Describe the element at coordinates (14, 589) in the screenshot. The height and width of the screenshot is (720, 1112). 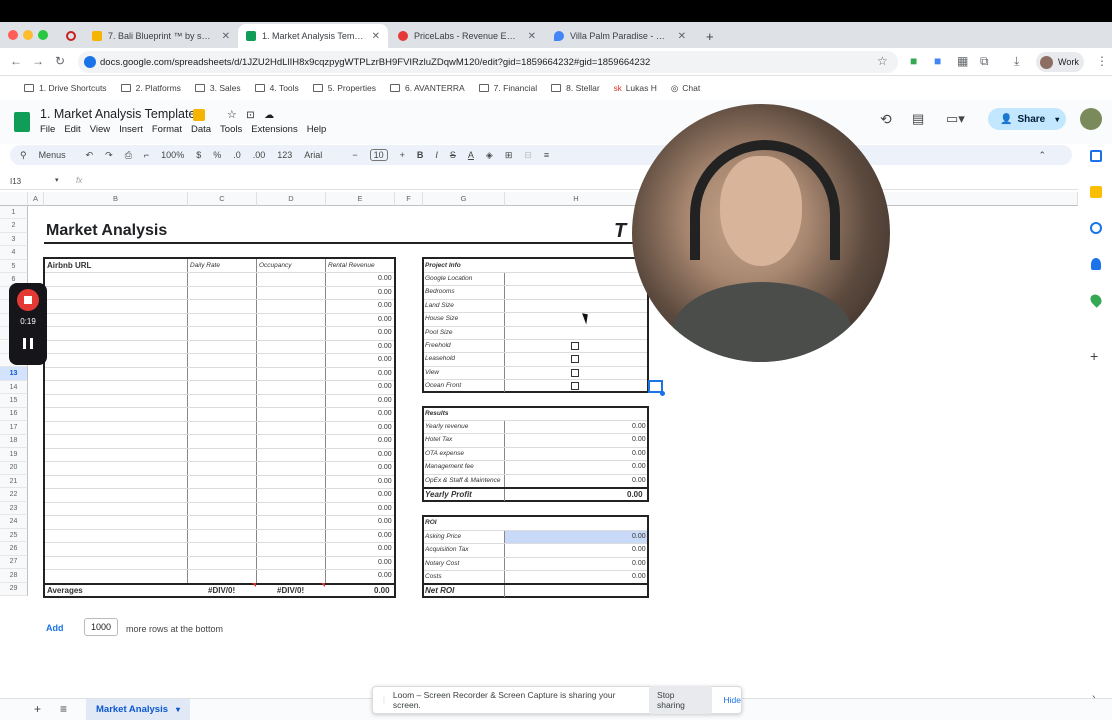
I see `row-header: 29` at that location.